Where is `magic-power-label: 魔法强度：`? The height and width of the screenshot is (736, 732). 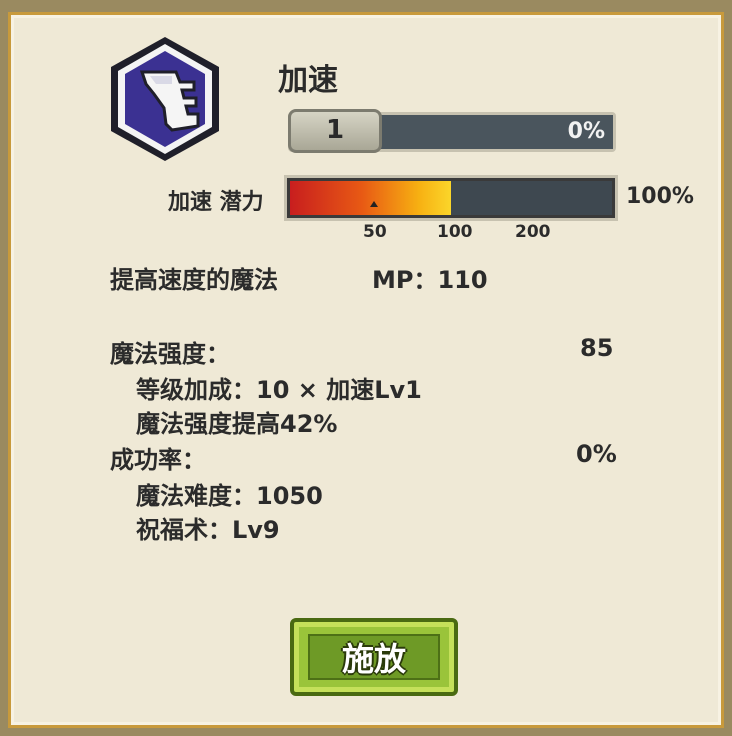
magic-power-label: 魔法强度： is located at coordinates (170, 354).